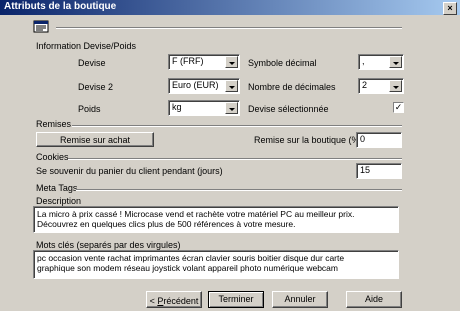  What do you see at coordinates (237, 126) in the screenshot?
I see `remises-divider` at bounding box center [237, 126].